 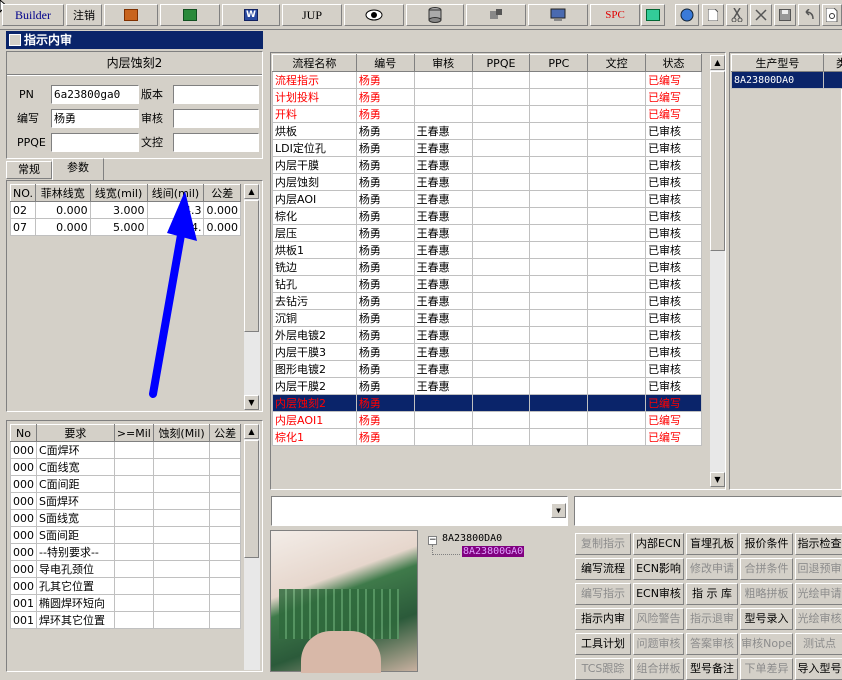 What do you see at coordinates (24, 433) in the screenshot?
I see `req-col-no: No` at bounding box center [24, 433].